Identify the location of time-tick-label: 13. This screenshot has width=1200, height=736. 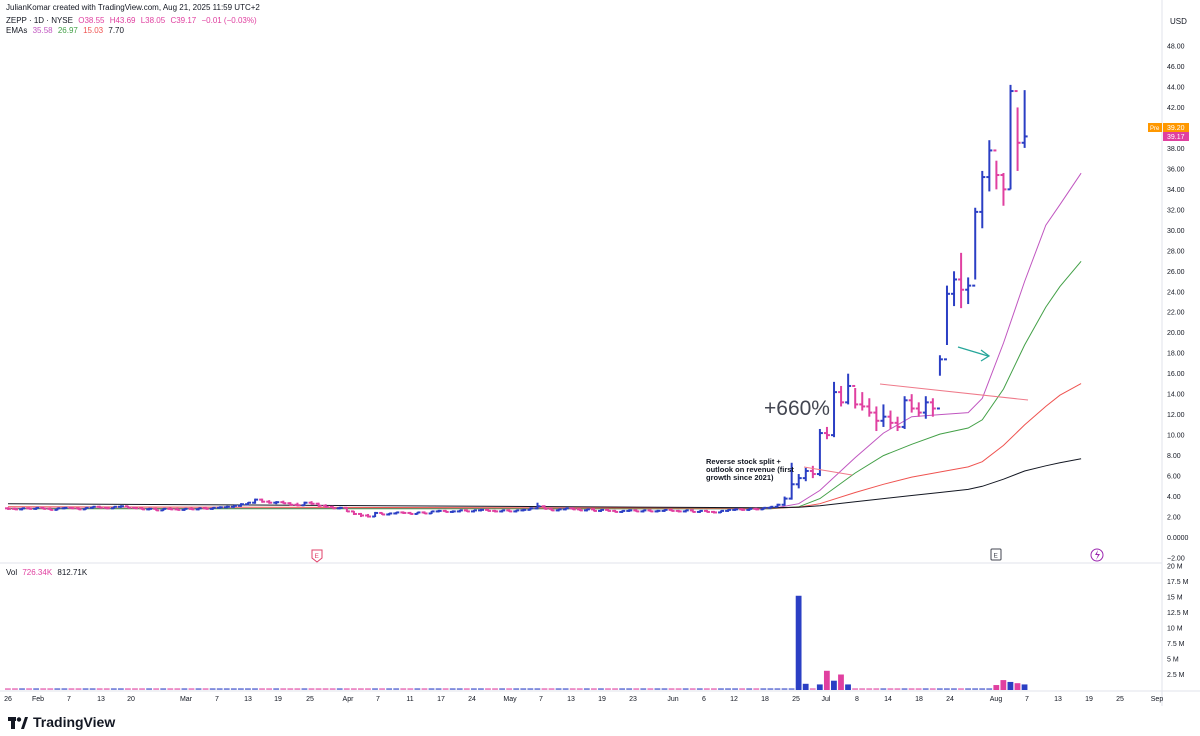
(248, 699).